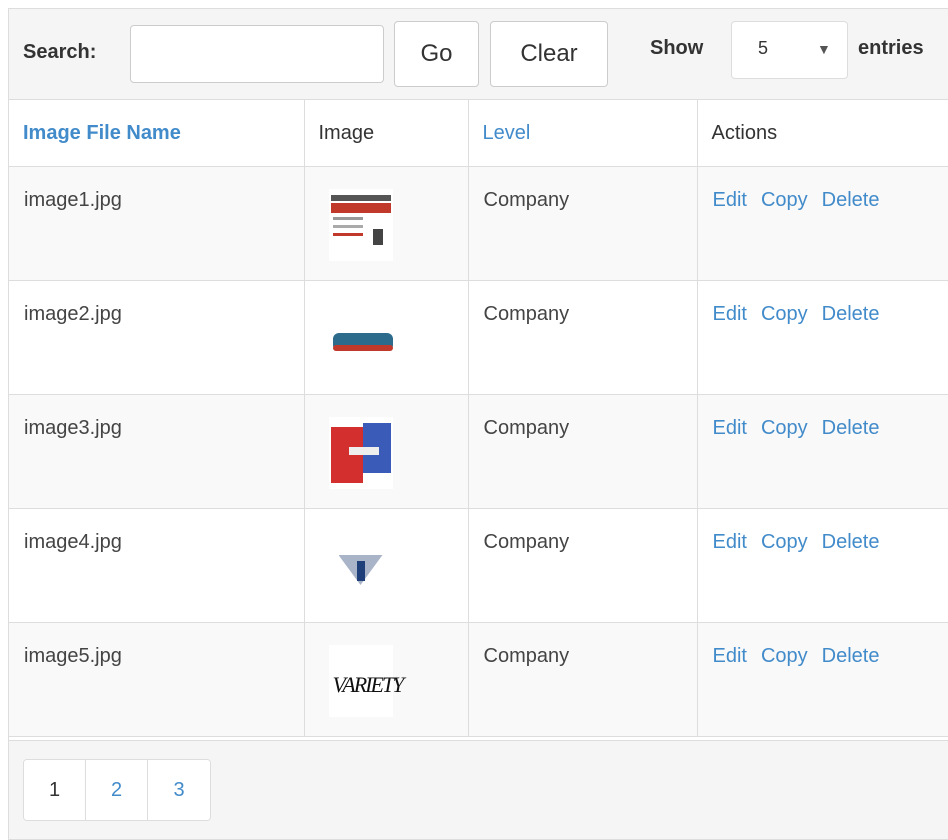 This screenshot has height=840, width=948. I want to click on search-label: Search:, so click(60, 52).